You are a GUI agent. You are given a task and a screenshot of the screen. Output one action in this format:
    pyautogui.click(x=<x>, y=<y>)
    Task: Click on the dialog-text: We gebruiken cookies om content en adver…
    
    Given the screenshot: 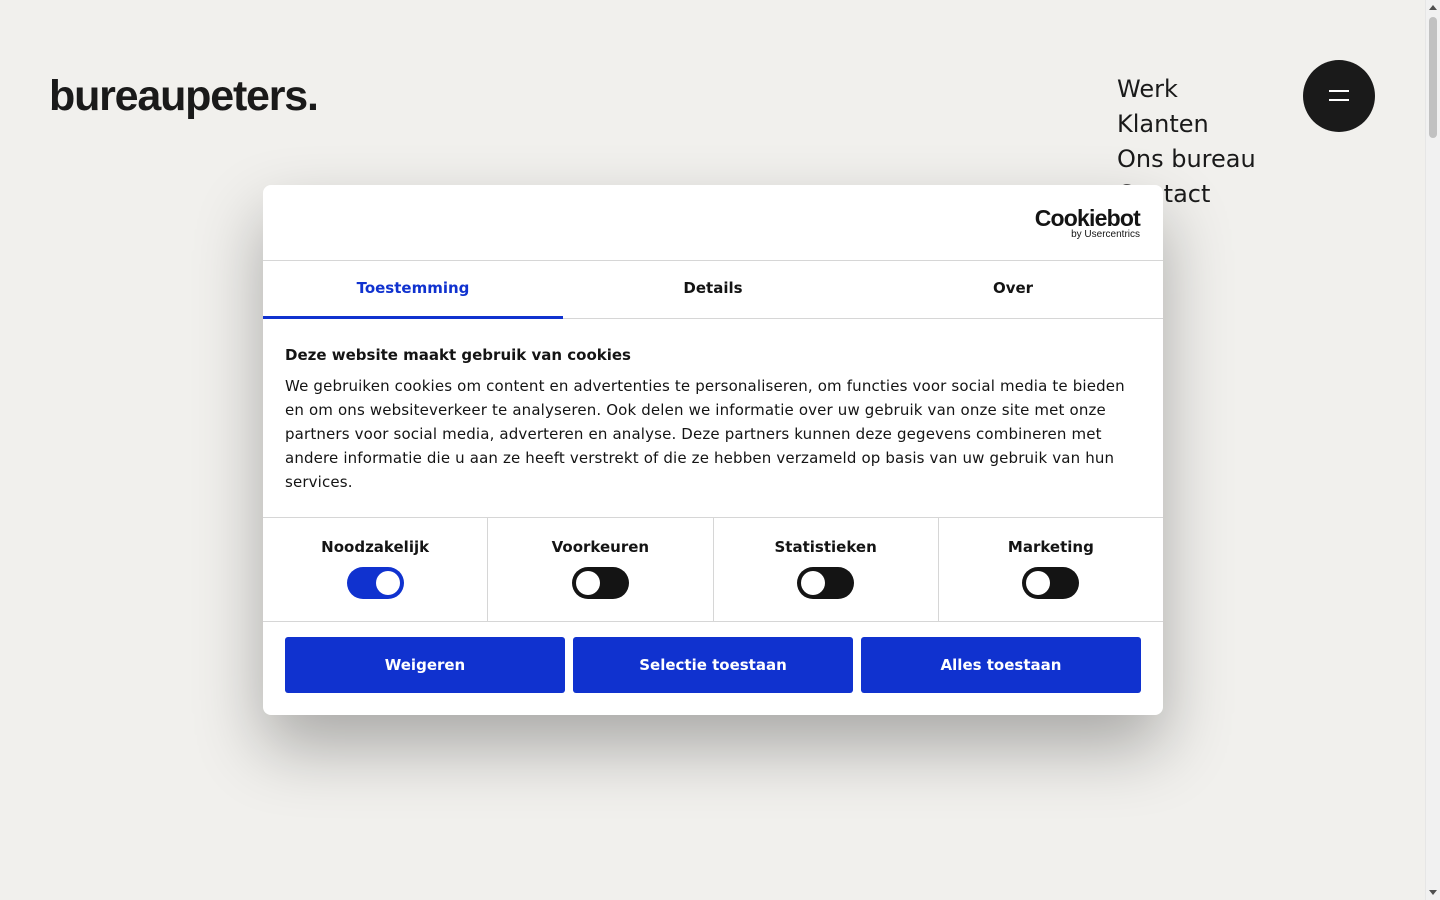 What is the action you would take?
    pyautogui.click(x=705, y=434)
    